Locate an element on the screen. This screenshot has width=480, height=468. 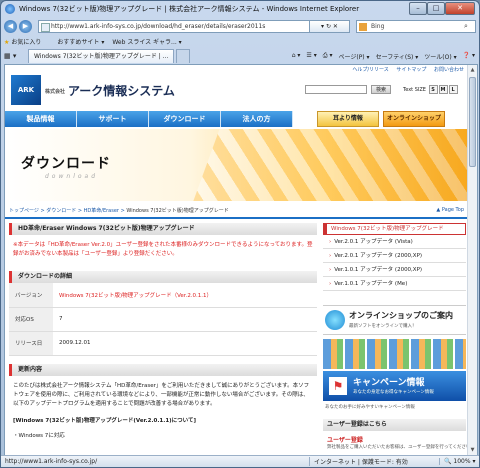
text-size-l: L is located at coordinates (453, 89).